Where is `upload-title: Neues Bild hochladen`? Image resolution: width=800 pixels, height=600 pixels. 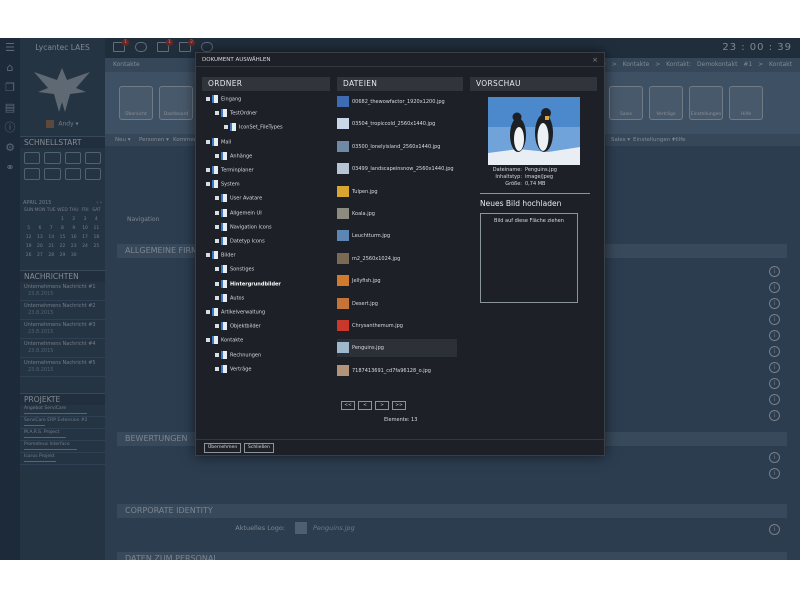
upload-title: Neues Bild hochladen is located at coordinates (521, 203).